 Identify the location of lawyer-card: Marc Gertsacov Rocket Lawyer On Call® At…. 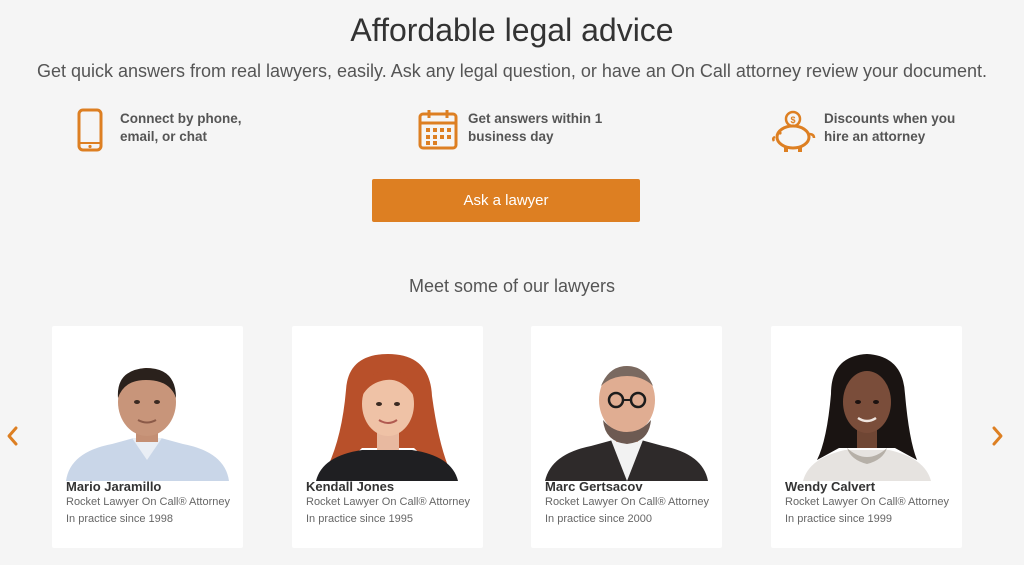
(626, 437).